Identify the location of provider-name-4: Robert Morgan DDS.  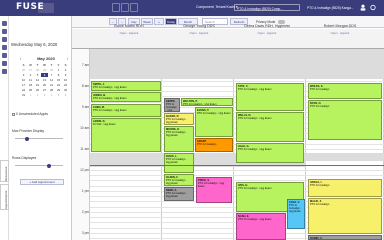
(340, 26).